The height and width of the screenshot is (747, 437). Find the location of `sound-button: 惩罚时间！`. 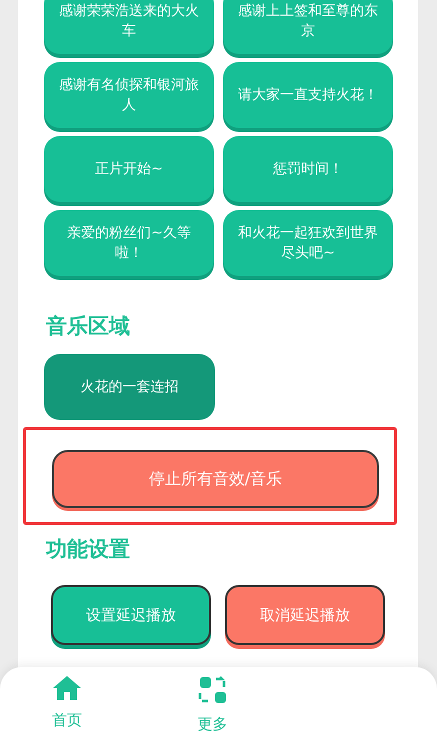

sound-button: 惩罚时间！ is located at coordinates (308, 169).